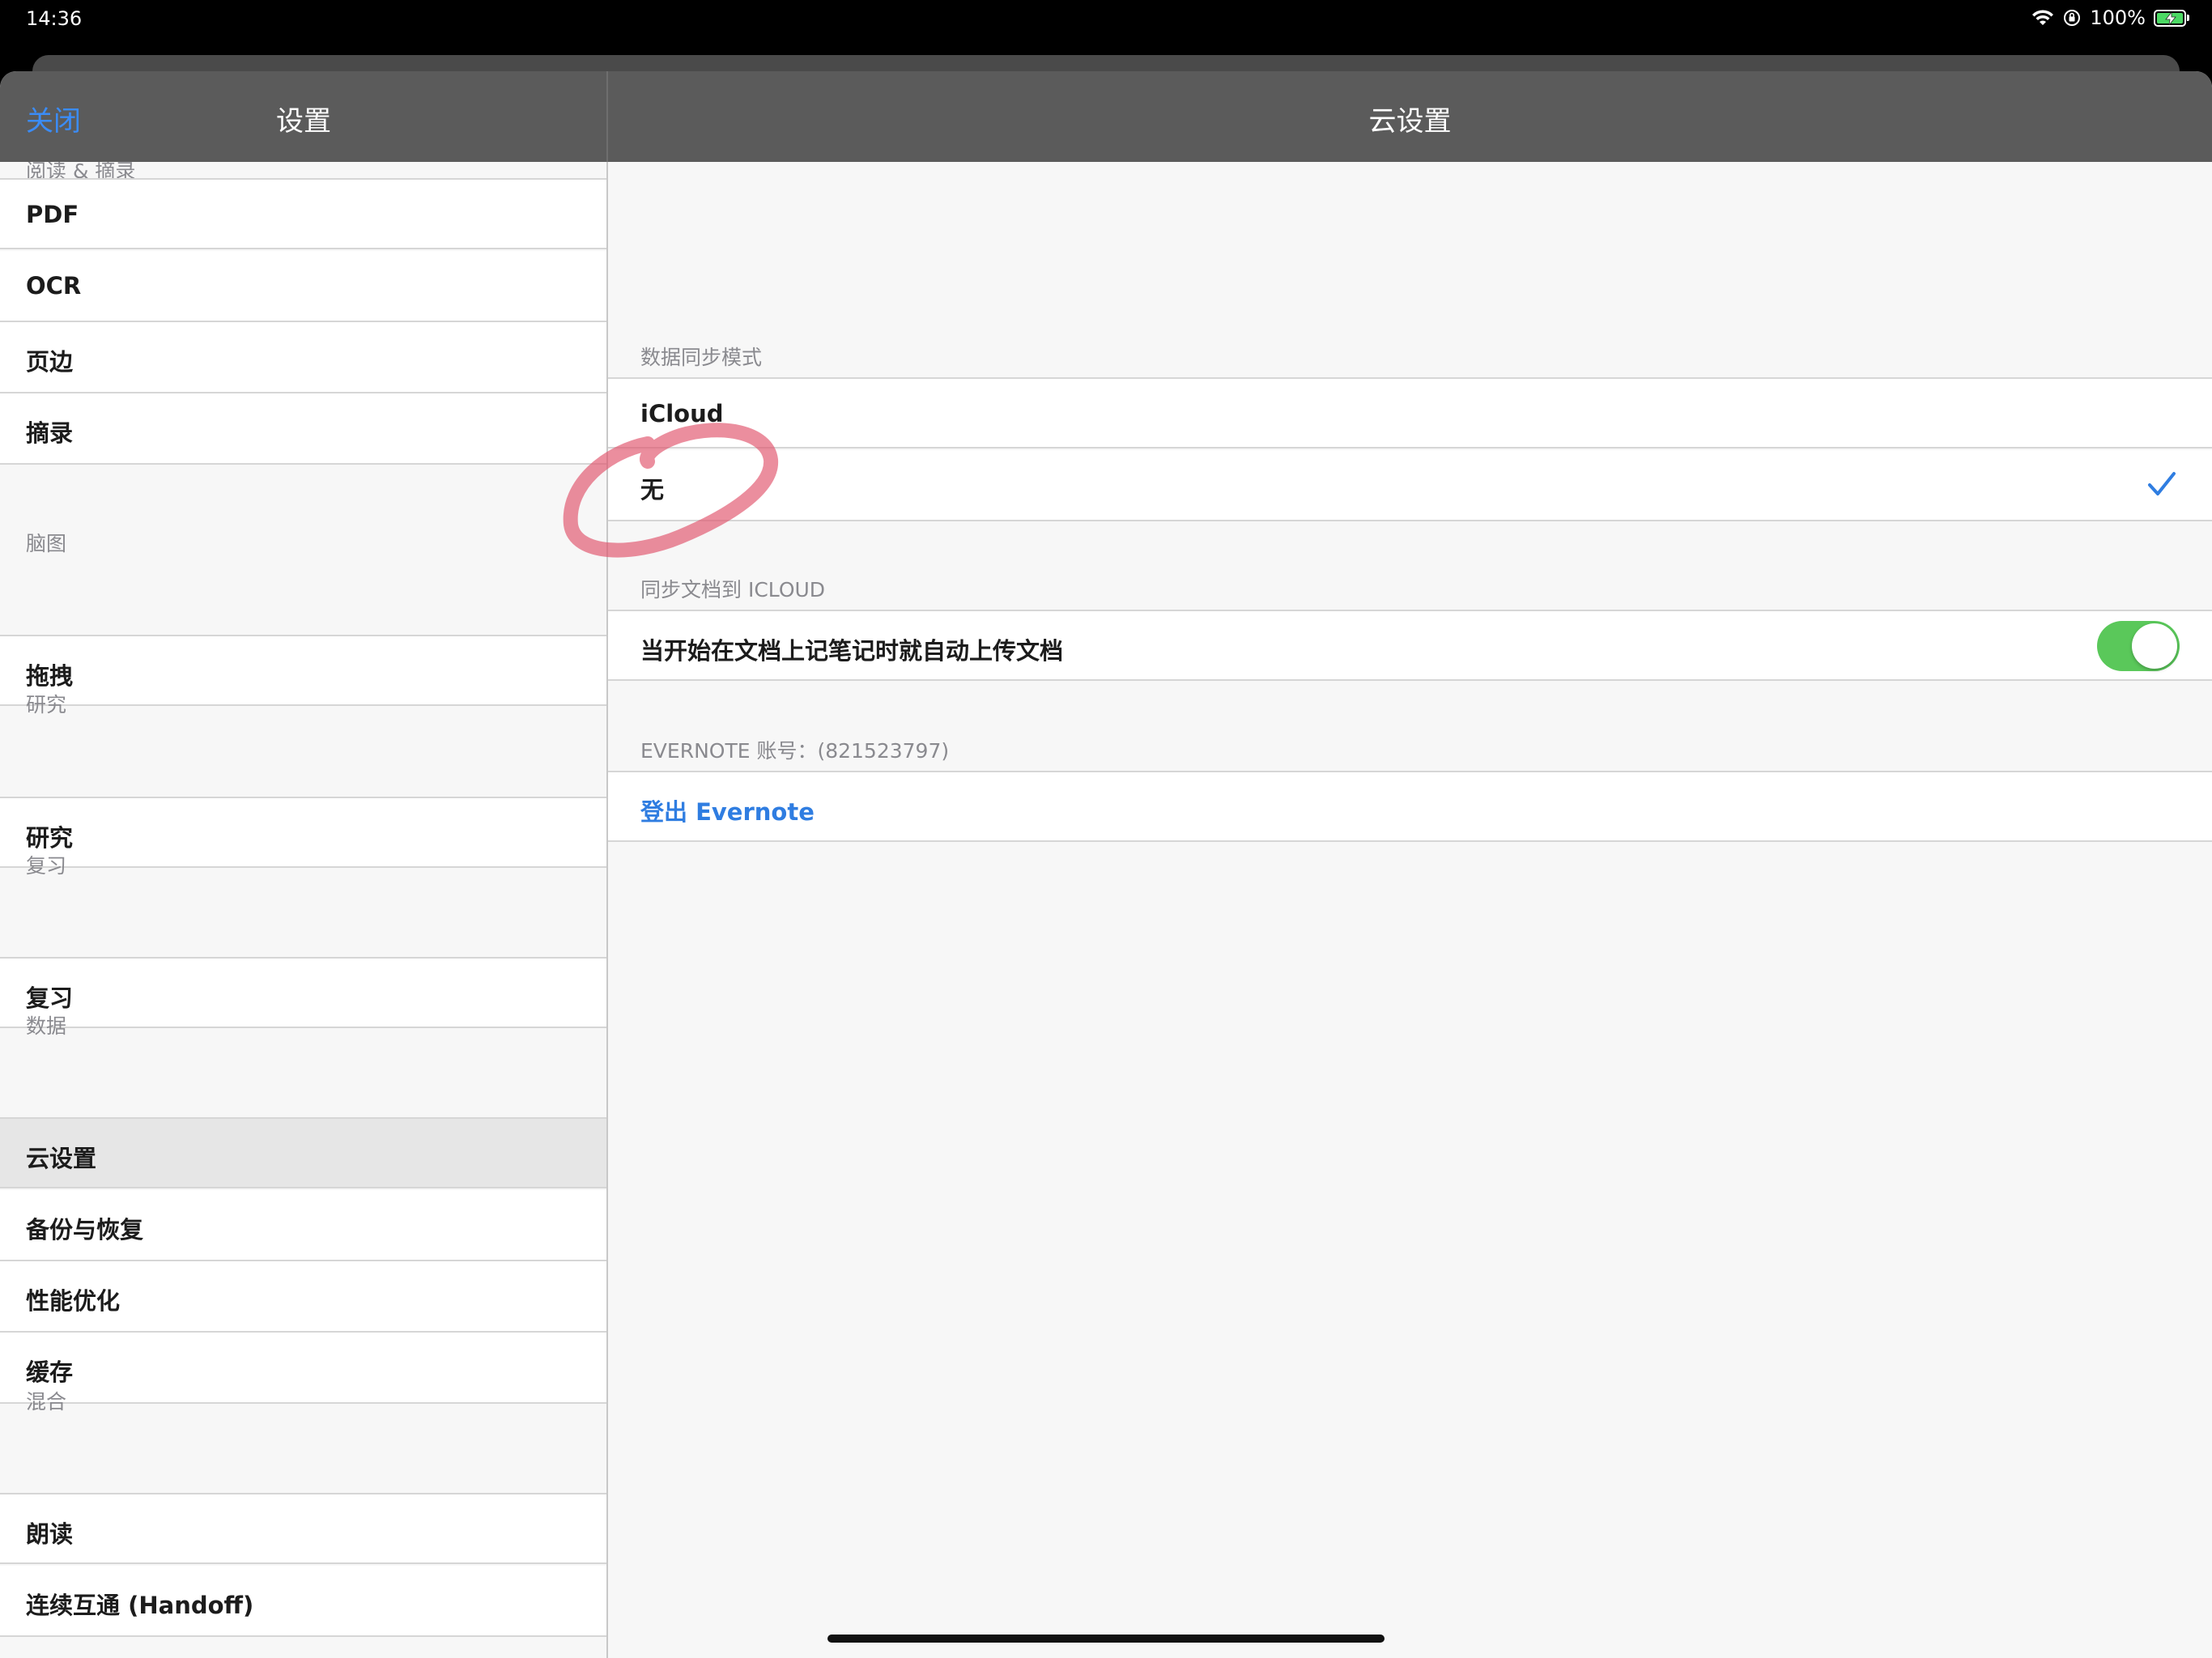 The width and height of the screenshot is (2212, 1658). Describe the element at coordinates (47, 543) in the screenshot. I see `section-header-mindmap: 脑图` at that location.